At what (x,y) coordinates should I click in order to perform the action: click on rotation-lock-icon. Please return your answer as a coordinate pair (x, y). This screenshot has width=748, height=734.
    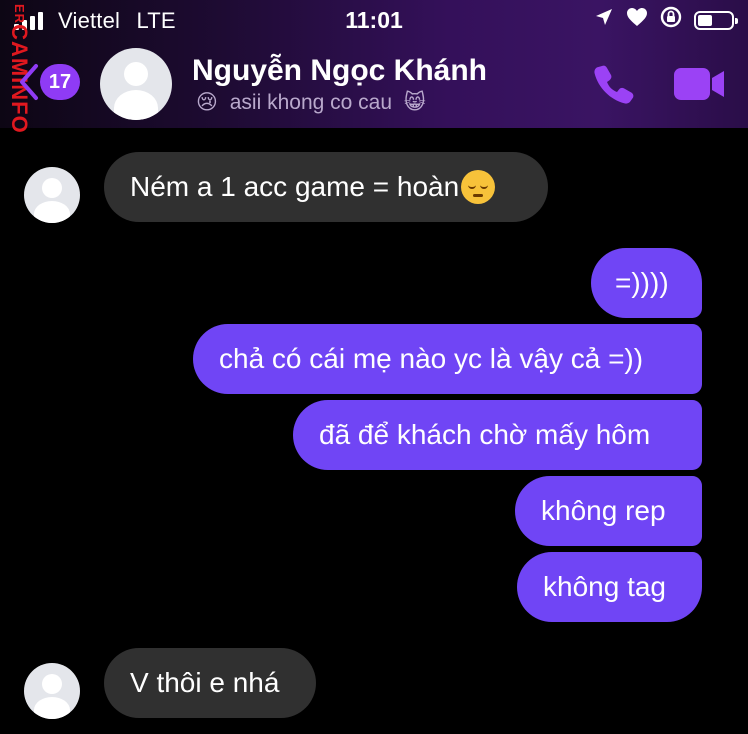
    Looking at the image, I should click on (671, 20).